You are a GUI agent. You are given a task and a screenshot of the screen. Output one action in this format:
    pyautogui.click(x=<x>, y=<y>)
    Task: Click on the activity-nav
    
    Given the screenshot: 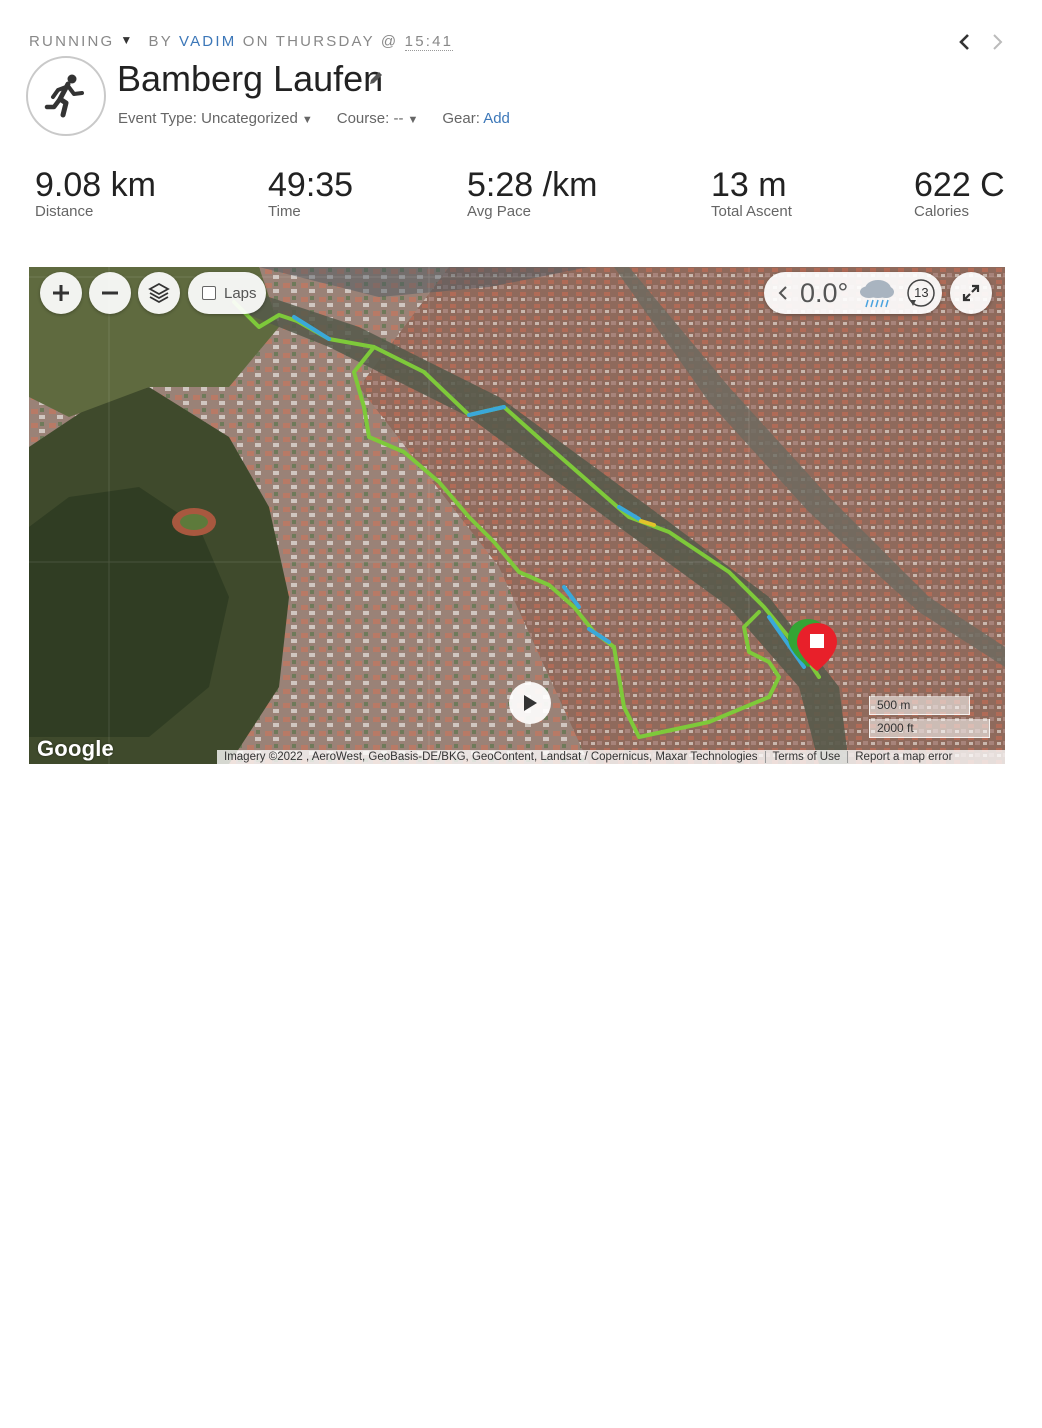 What is the action you would take?
    pyautogui.click(x=981, y=42)
    